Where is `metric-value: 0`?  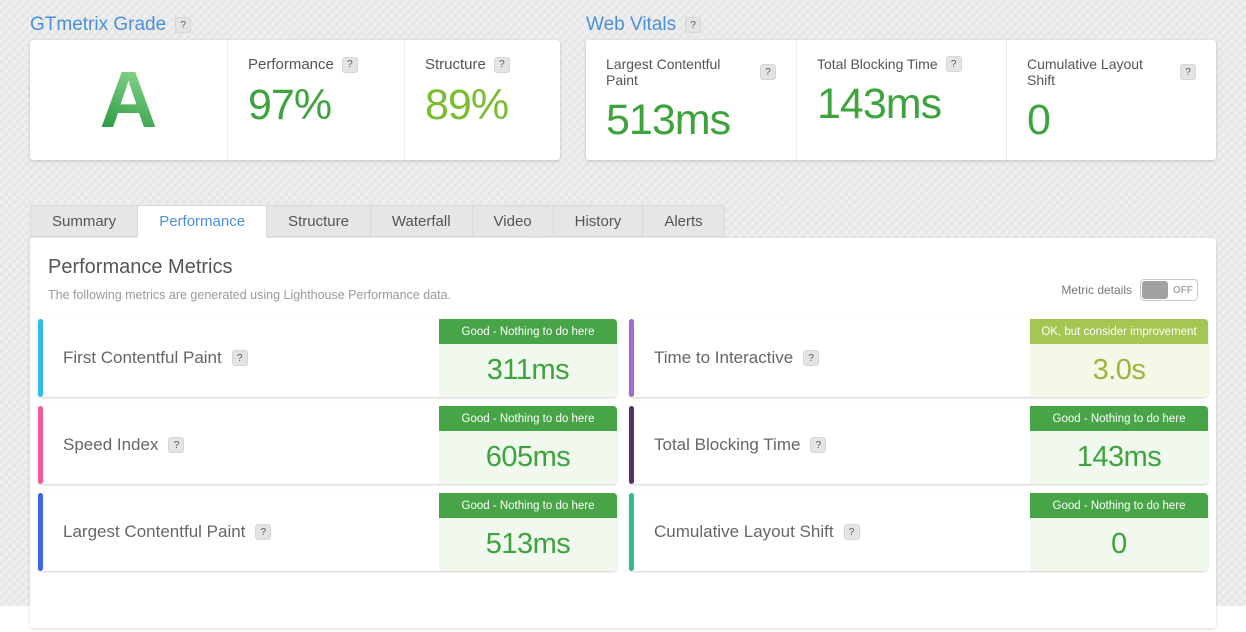 metric-value: 0 is located at coordinates (1119, 544).